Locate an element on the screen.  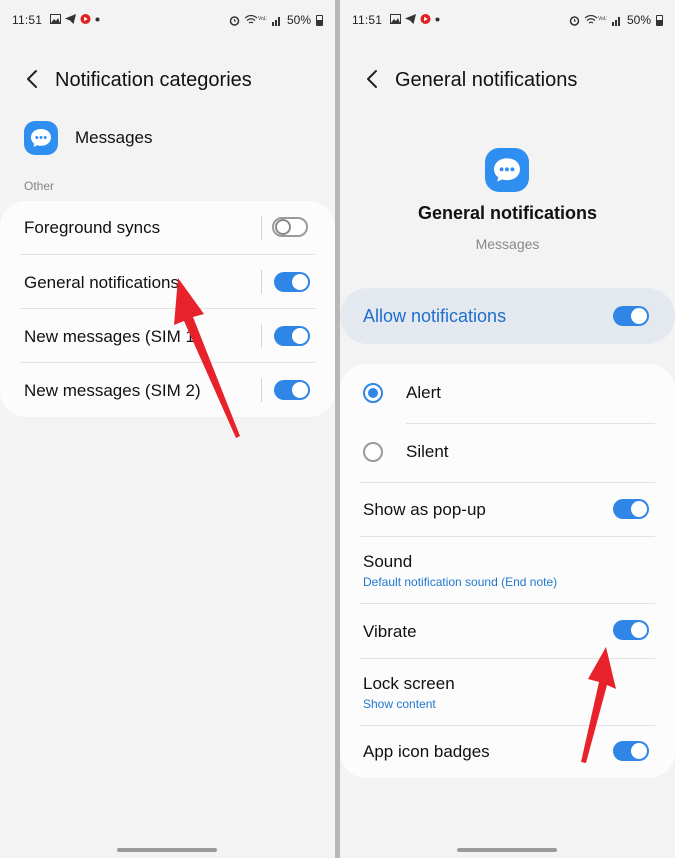
header: Notification categories is located at coordinates (167, 80).